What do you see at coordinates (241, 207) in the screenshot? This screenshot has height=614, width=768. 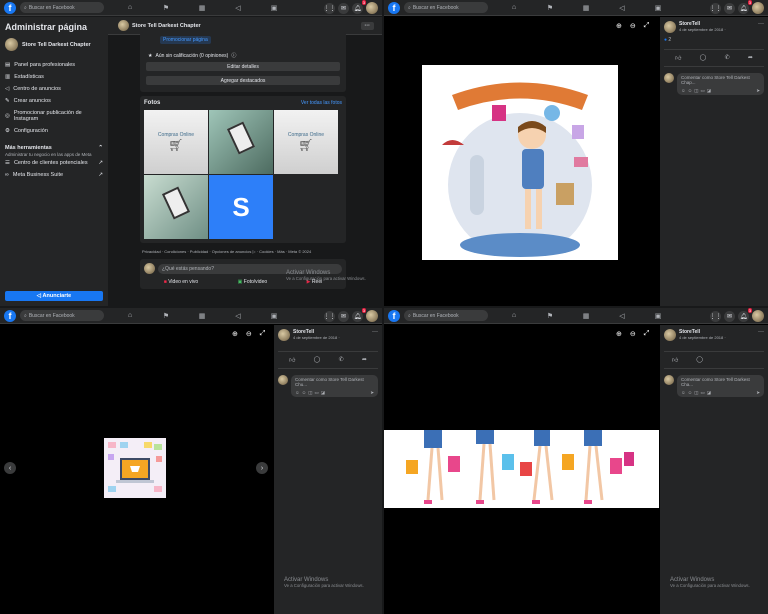 I see `photo-store-logo: S` at bounding box center [241, 207].